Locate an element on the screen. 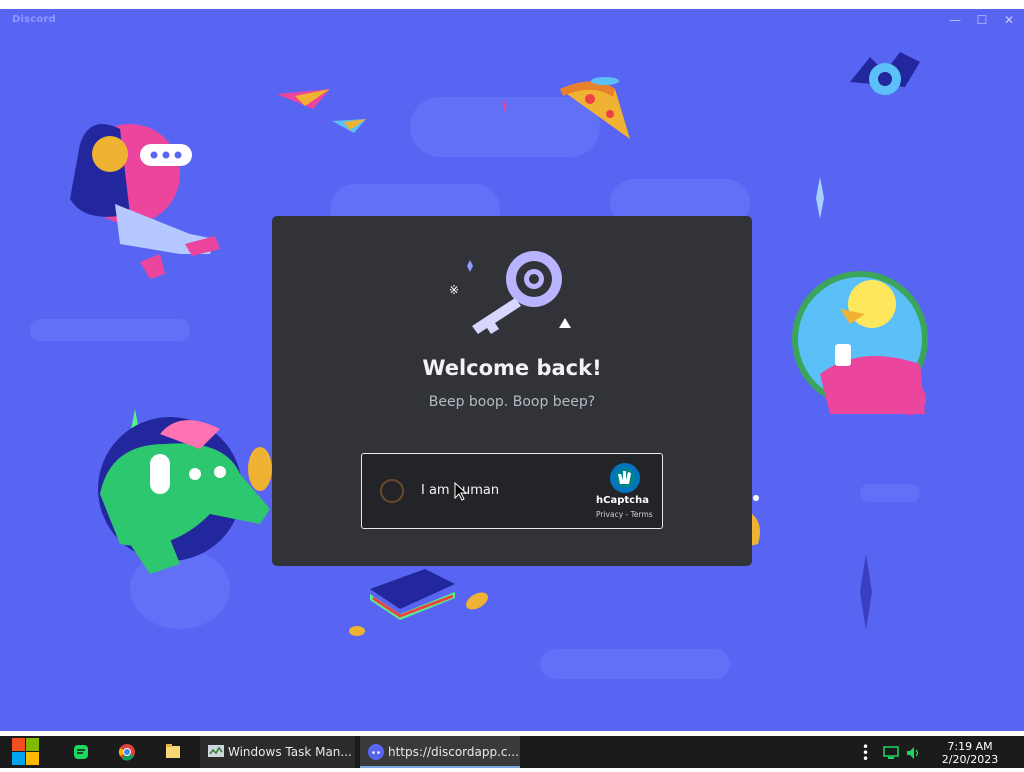 This screenshot has height=772, width=1024. windows-start-icon is located at coordinates (26, 752).